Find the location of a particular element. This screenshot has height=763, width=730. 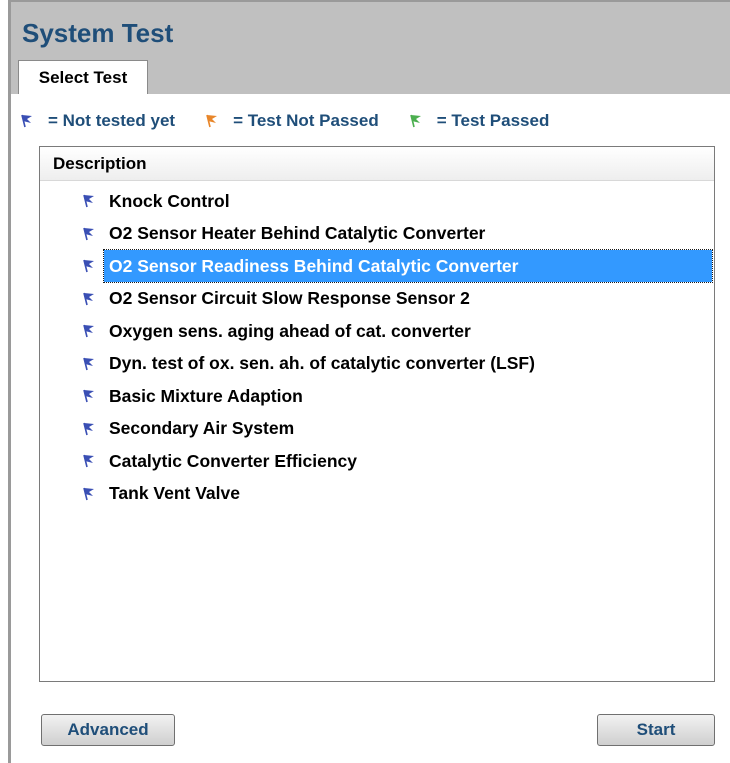

list-item: Basic Mixture Adaption is located at coordinates (377, 396).